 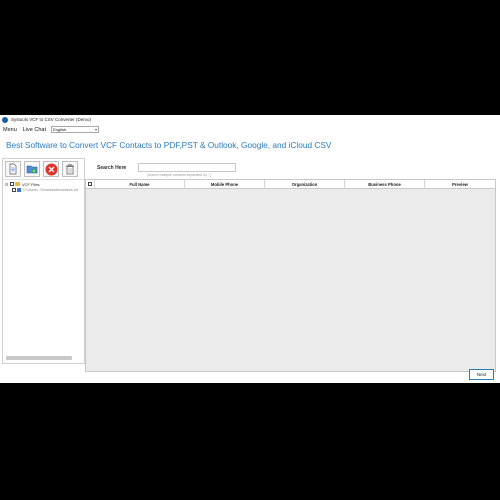 What do you see at coordinates (51, 190) in the screenshot?
I see `tree-child-label: C:\Users\...\Downloads\contacts.vcf` at bounding box center [51, 190].